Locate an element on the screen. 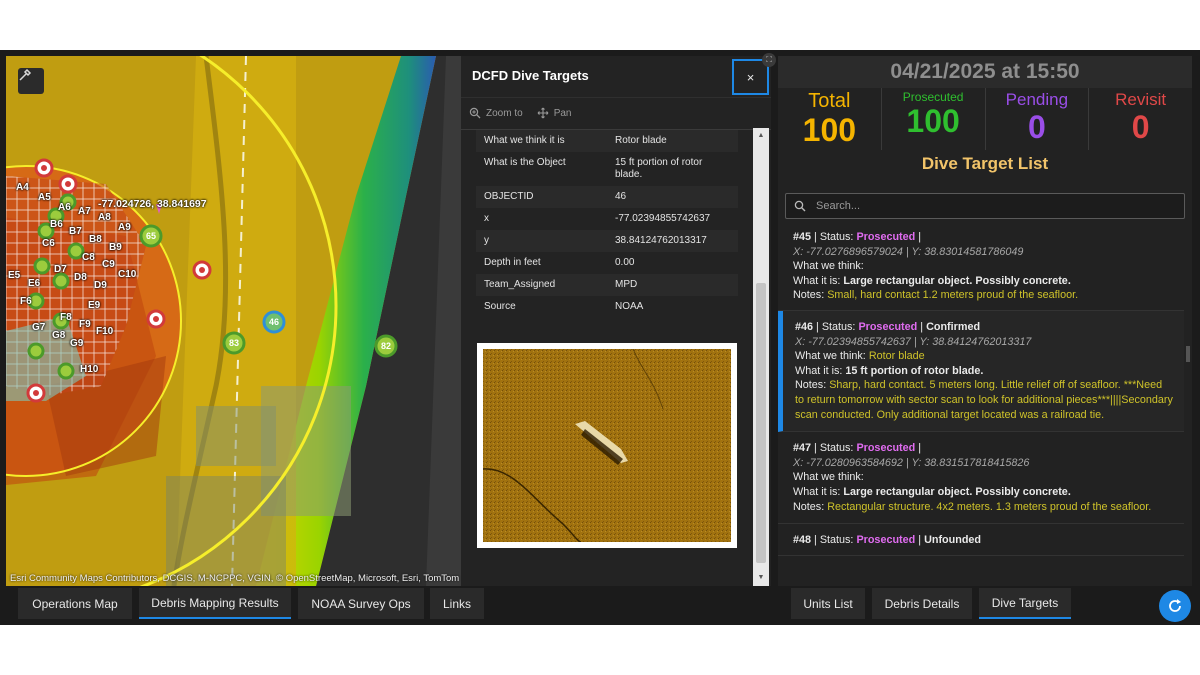 The image size is (1200, 675). map-measure-tool-button is located at coordinates (31, 81).